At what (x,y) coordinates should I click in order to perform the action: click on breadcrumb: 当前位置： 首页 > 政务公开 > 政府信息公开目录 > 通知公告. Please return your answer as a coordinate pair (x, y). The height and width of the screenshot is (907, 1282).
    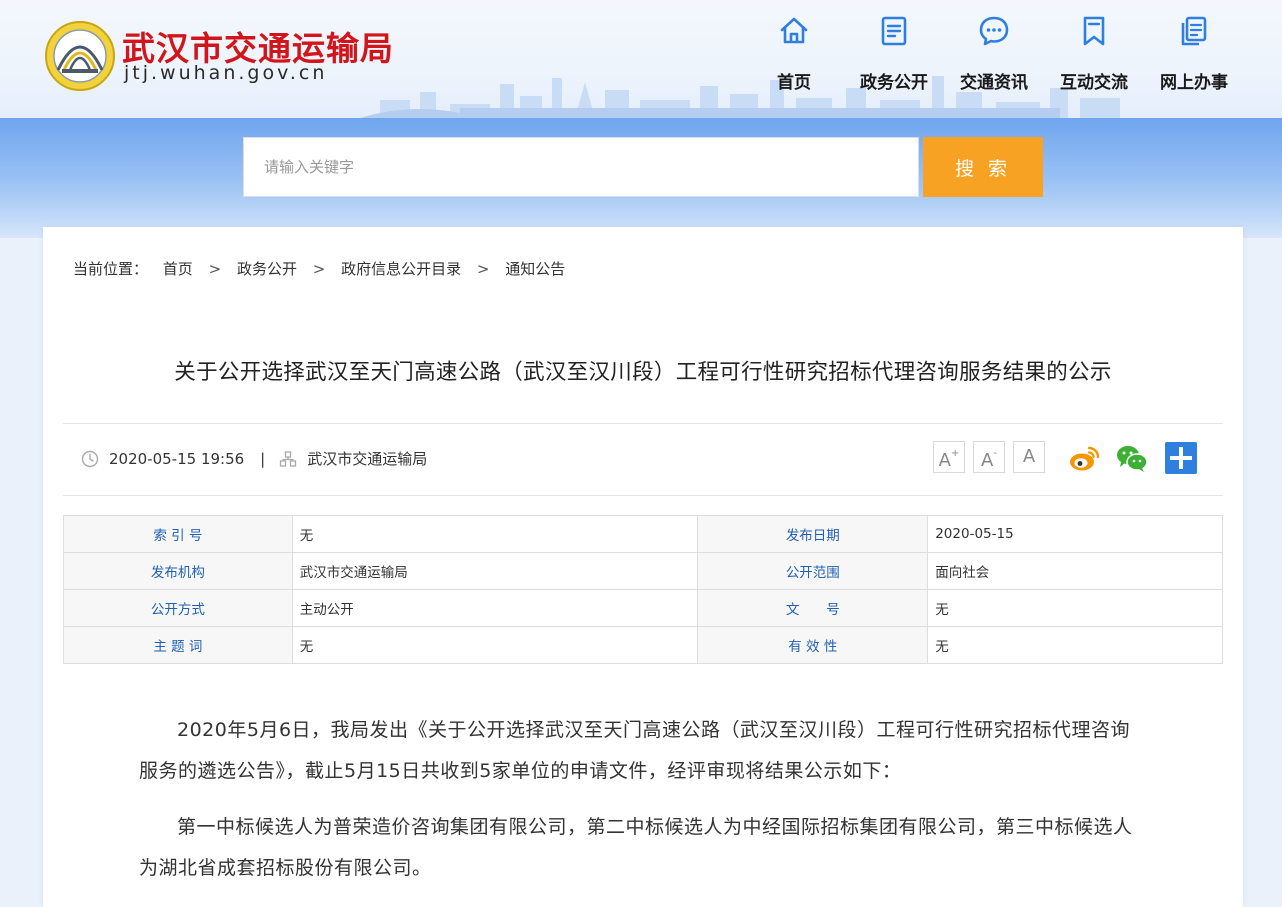
    Looking at the image, I should click on (319, 268).